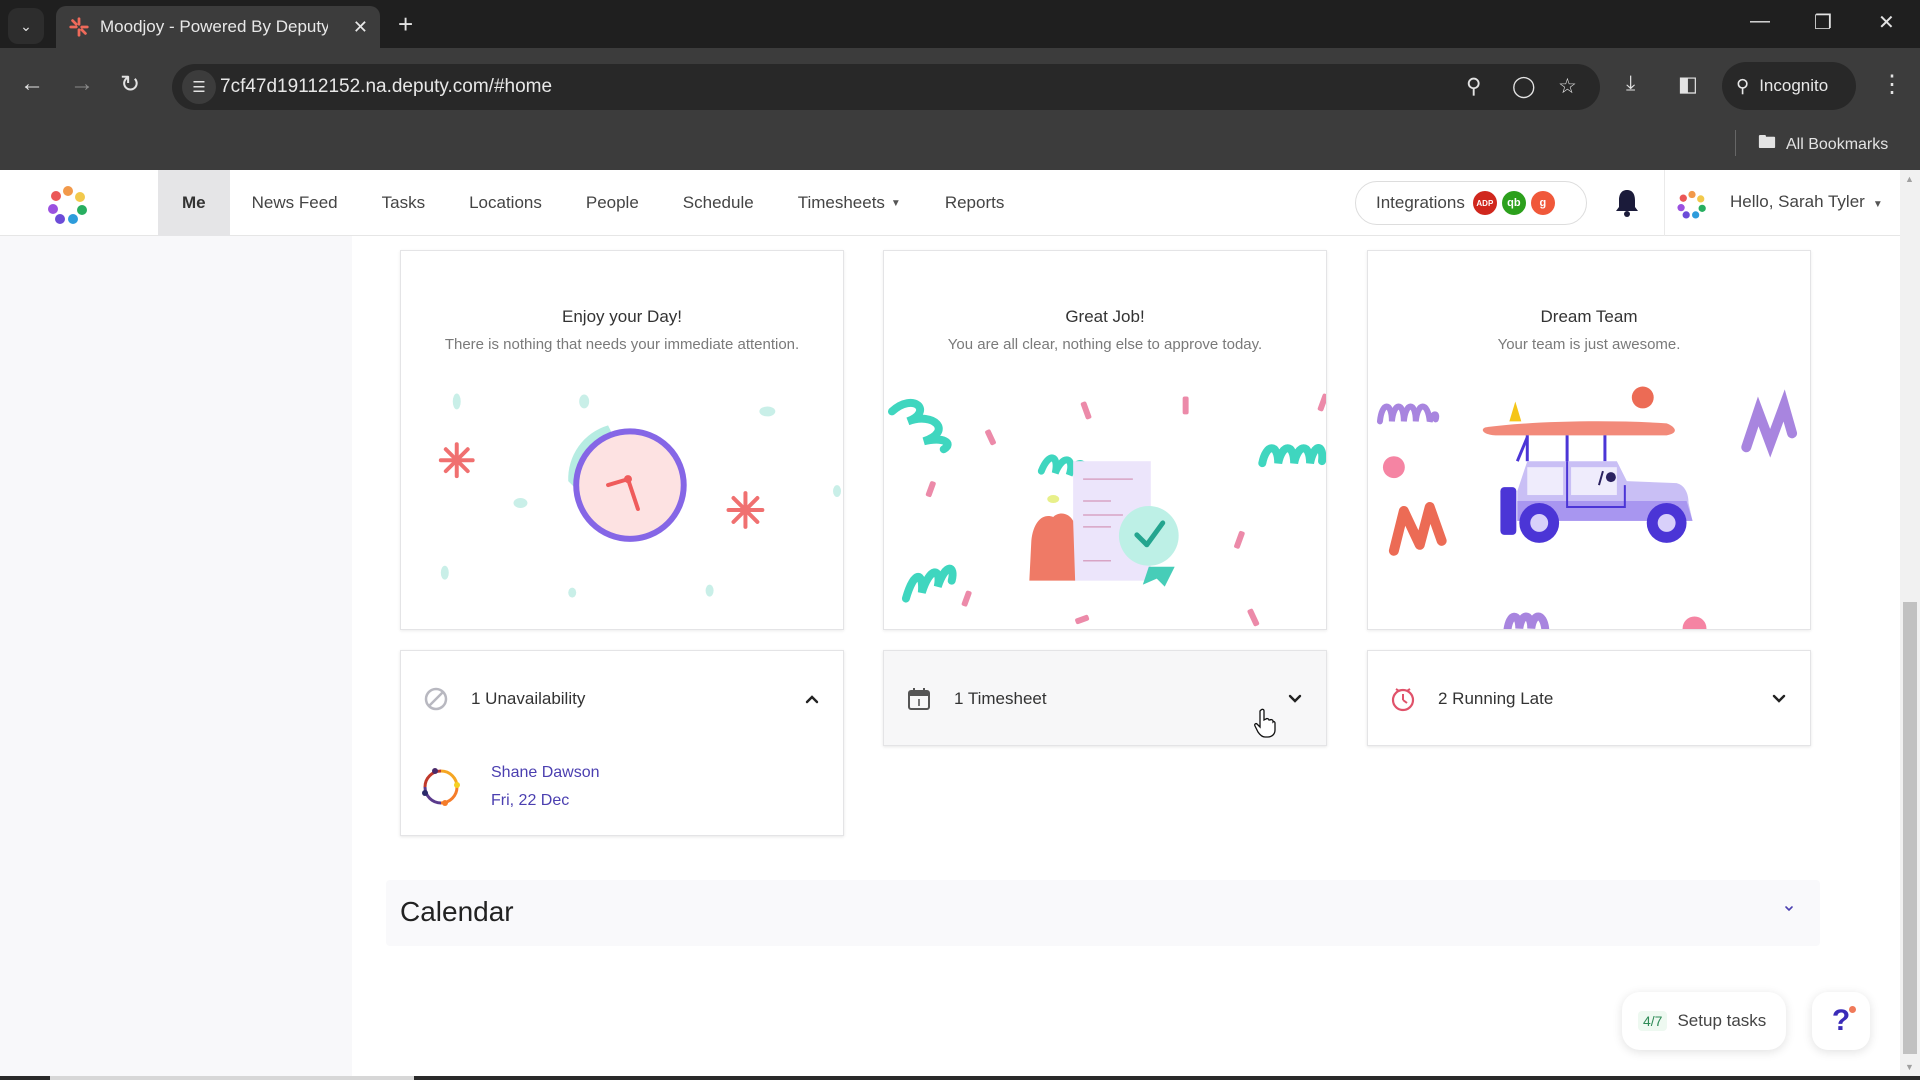  I want to click on accordion-running-late: 2 Running Late, so click(1589, 698).